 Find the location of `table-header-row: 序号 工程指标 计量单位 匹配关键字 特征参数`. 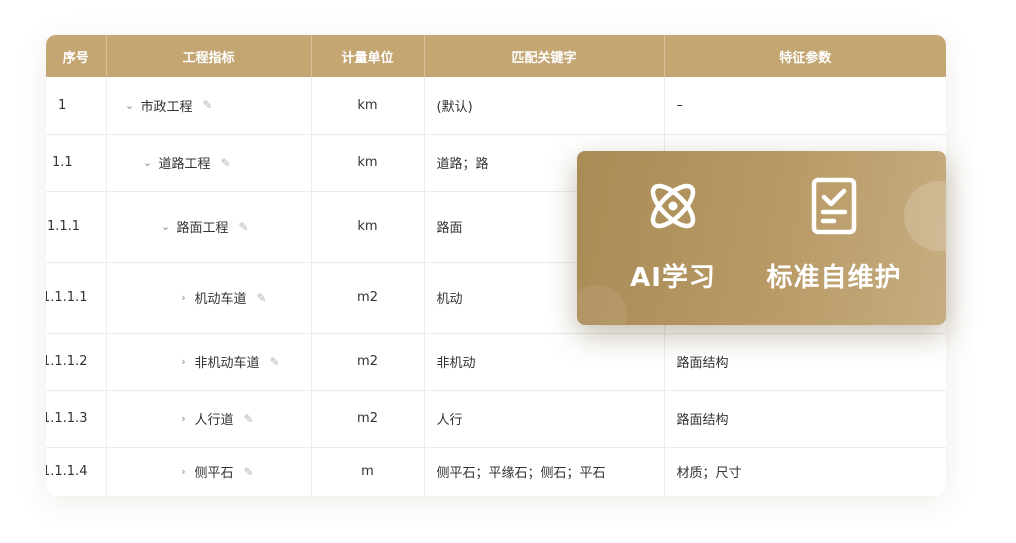

table-header-row: 序号 工程指标 计量单位 匹配关键字 特征参数 is located at coordinates (496, 56).